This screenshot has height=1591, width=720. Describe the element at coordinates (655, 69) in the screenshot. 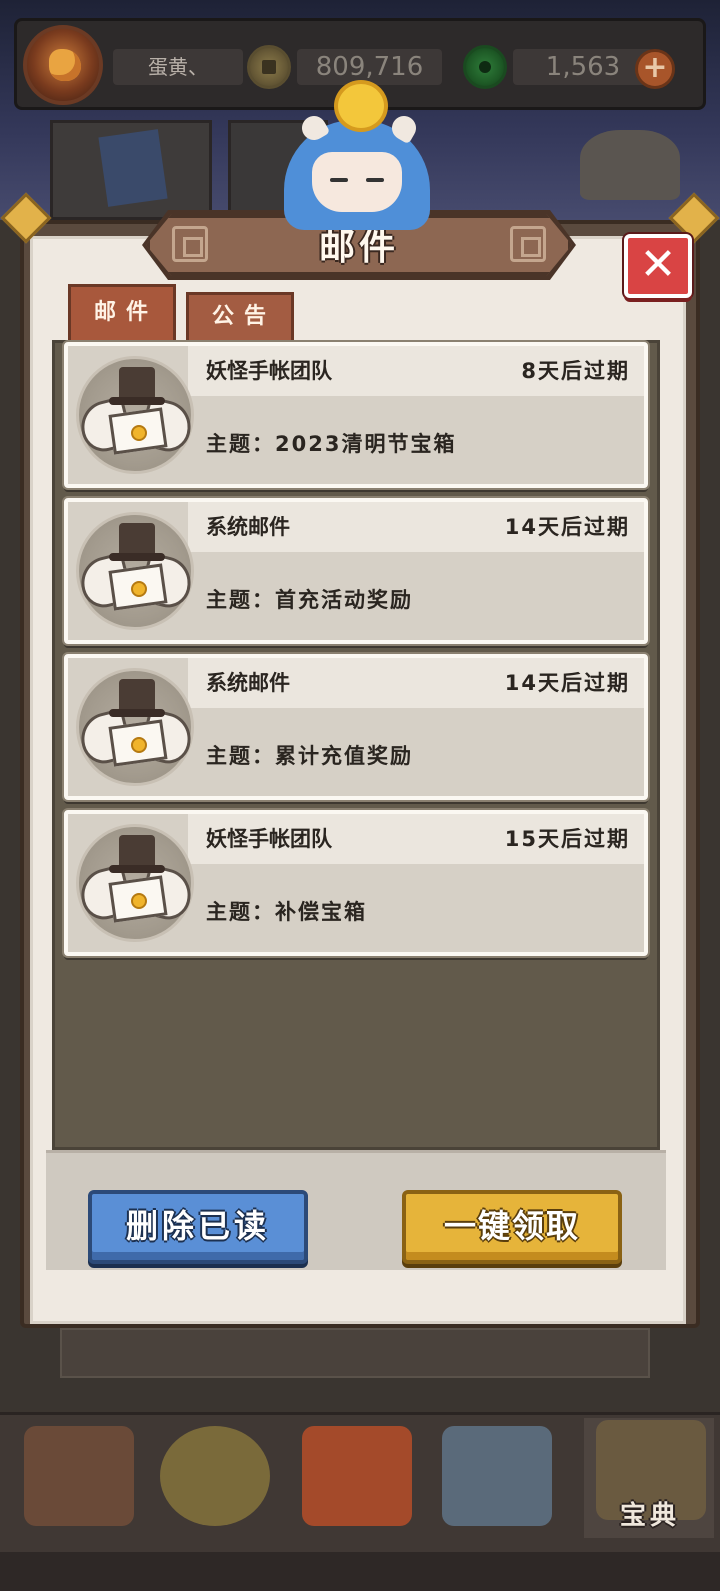

I see `add-currency-button: +` at that location.